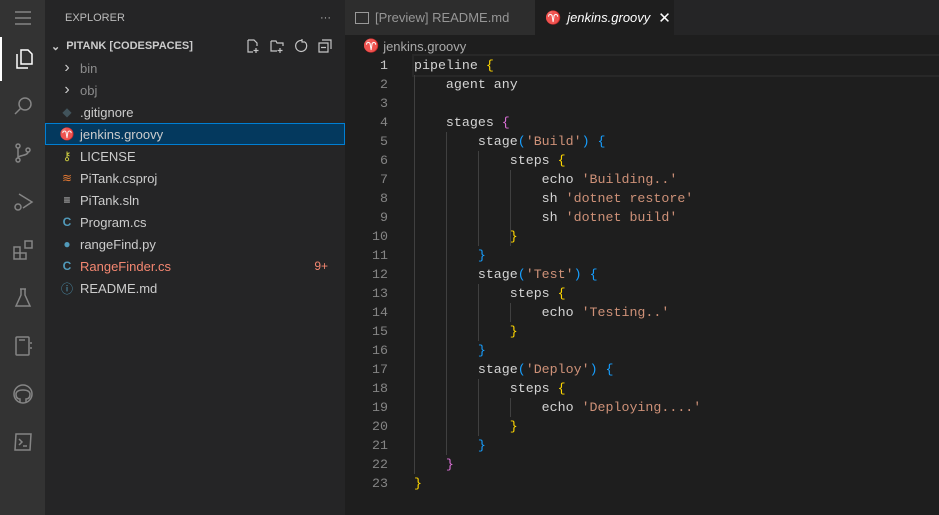 Image resolution: width=939 pixels, height=515 pixels. What do you see at coordinates (195, 112) in the screenshot?
I see `file-item: ◆ .gitignore` at bounding box center [195, 112].